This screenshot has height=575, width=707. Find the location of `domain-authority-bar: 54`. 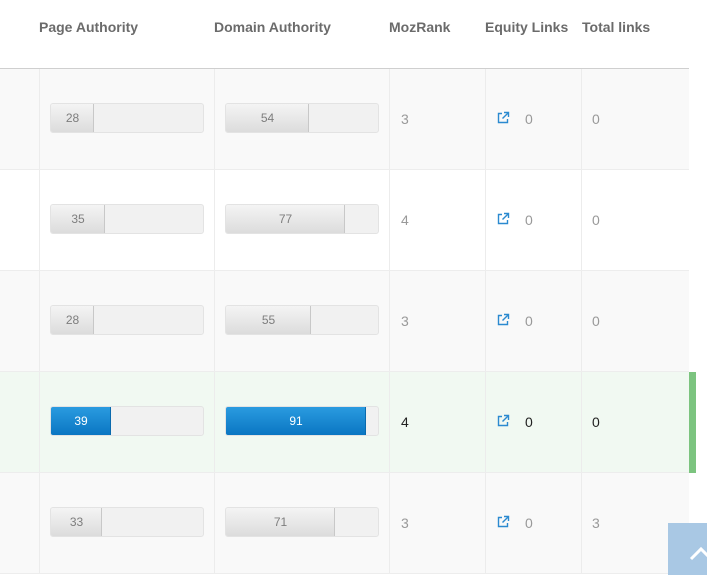

domain-authority-bar: 54 is located at coordinates (302, 118).